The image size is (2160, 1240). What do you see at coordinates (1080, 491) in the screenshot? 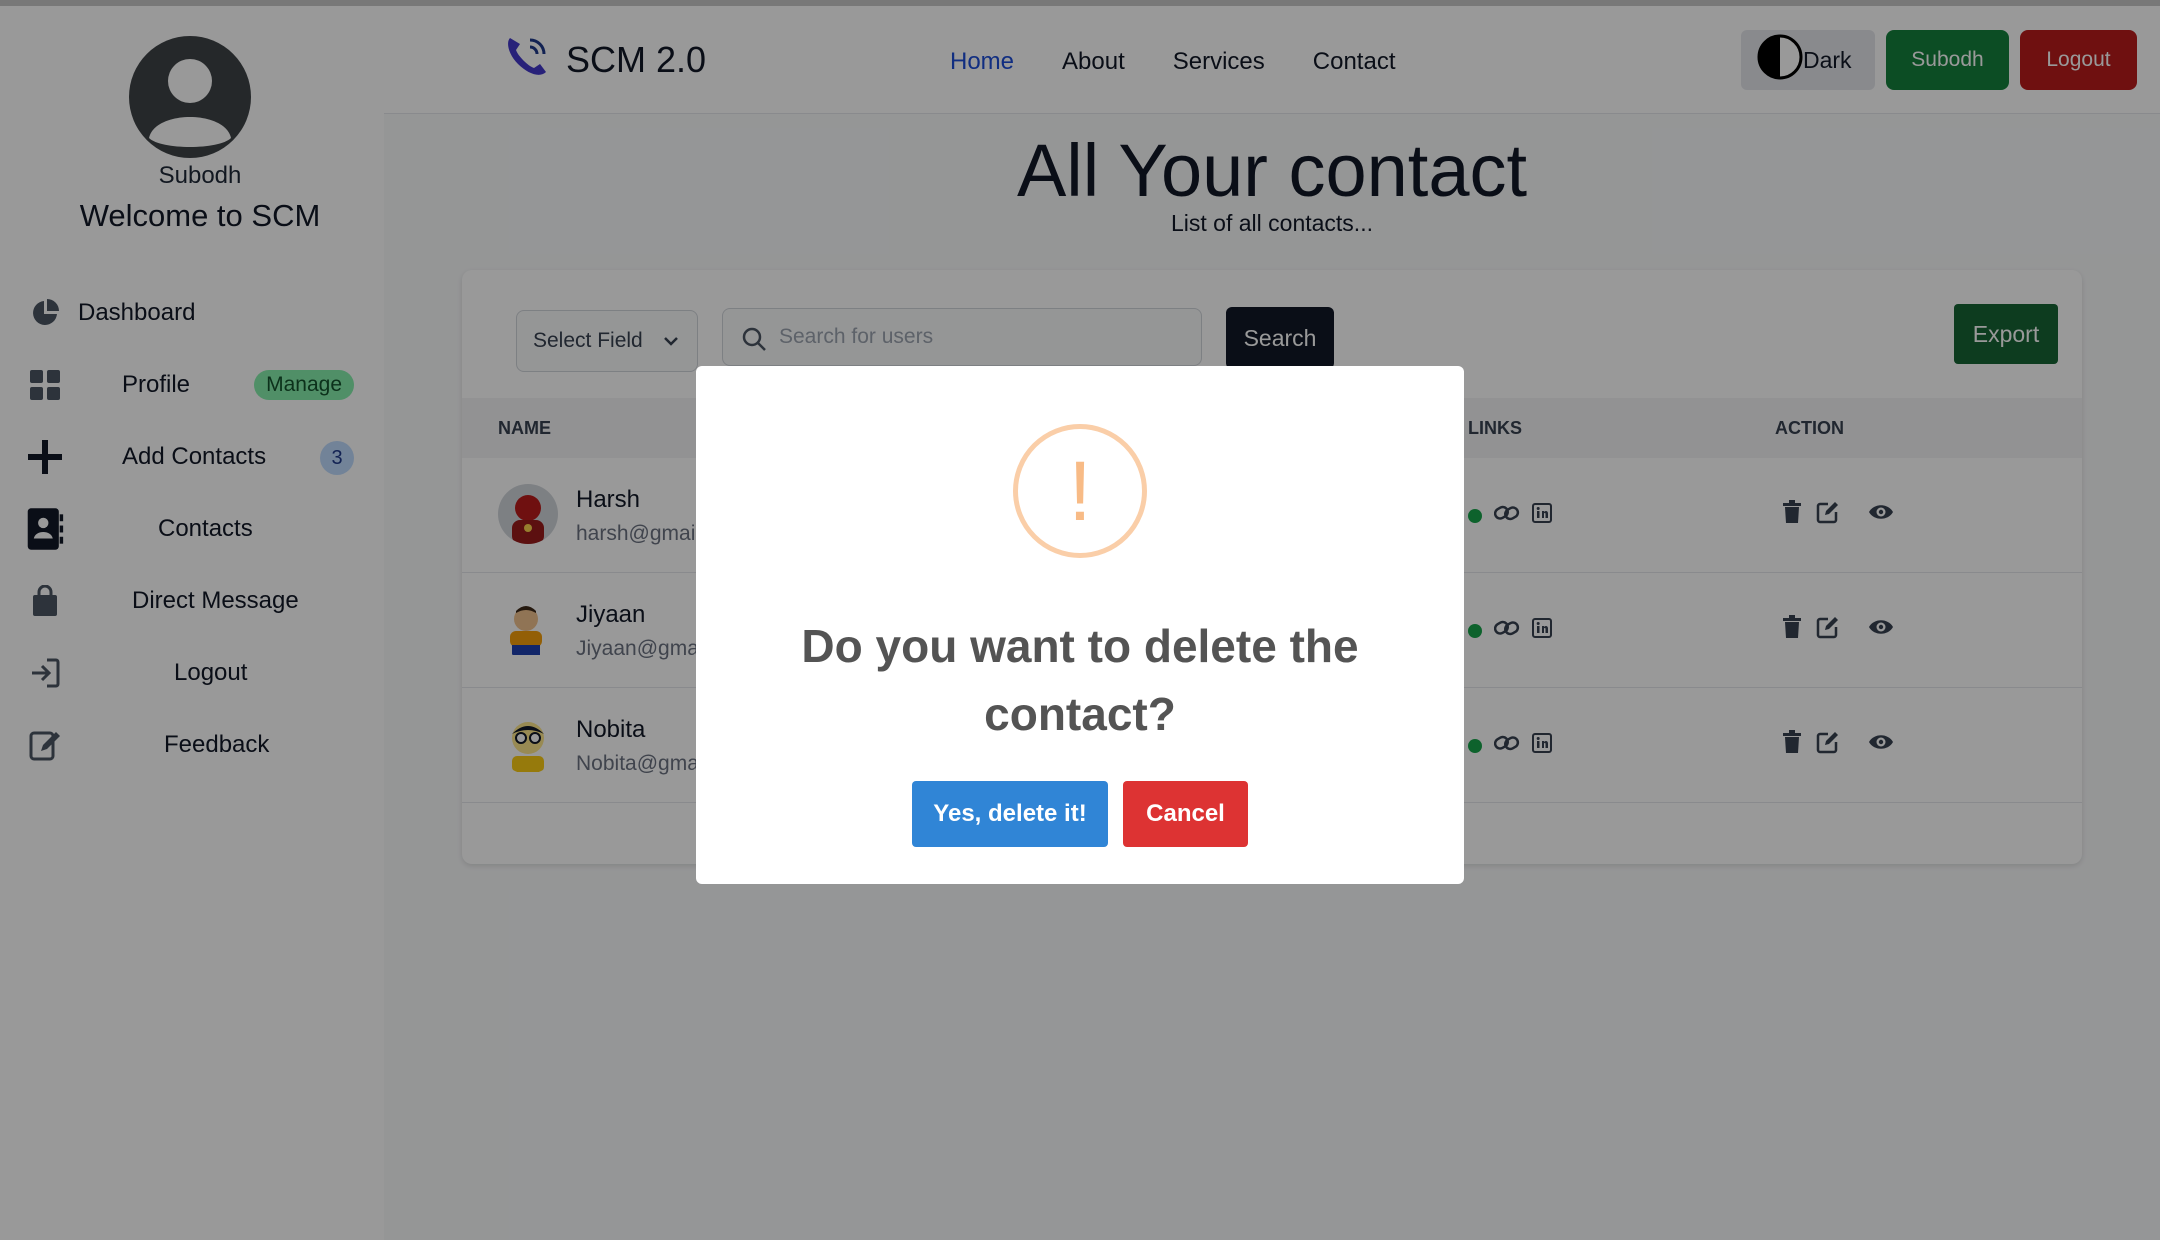
I see `warning-icon: !` at bounding box center [1080, 491].